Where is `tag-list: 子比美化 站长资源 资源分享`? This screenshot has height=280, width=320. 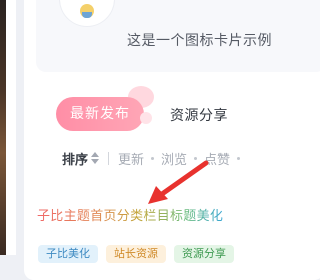
tag-list: 子比美化 站长资源 资源分享 is located at coordinates (136, 254).